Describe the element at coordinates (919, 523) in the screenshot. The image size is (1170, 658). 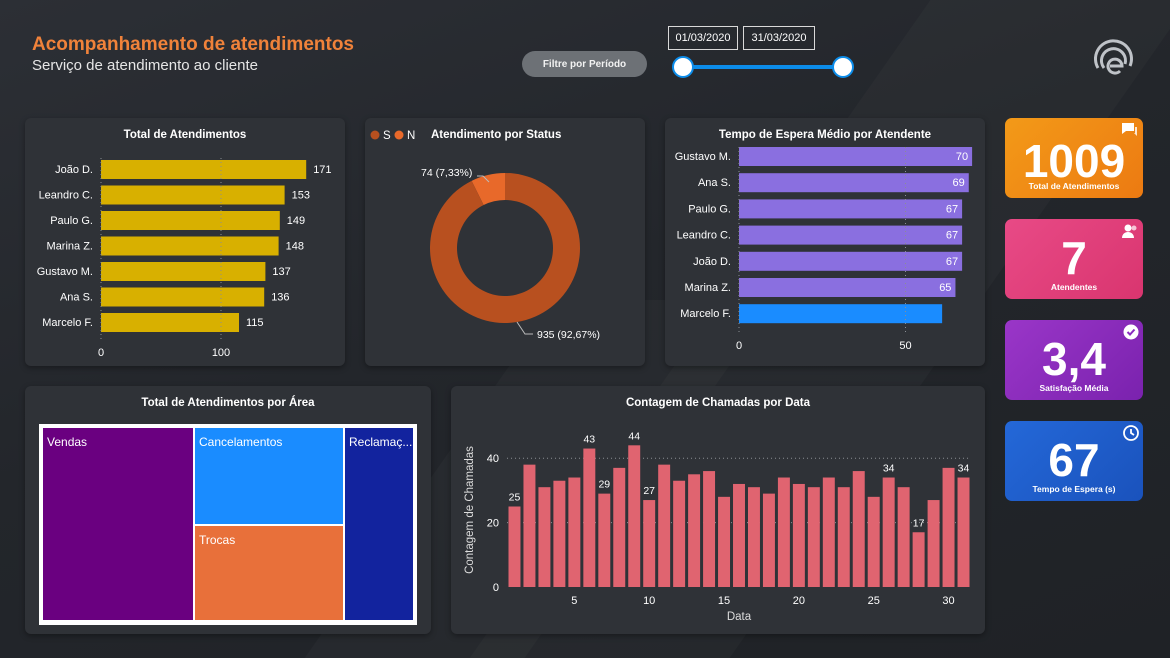
I see `bar-data-label: 17` at that location.